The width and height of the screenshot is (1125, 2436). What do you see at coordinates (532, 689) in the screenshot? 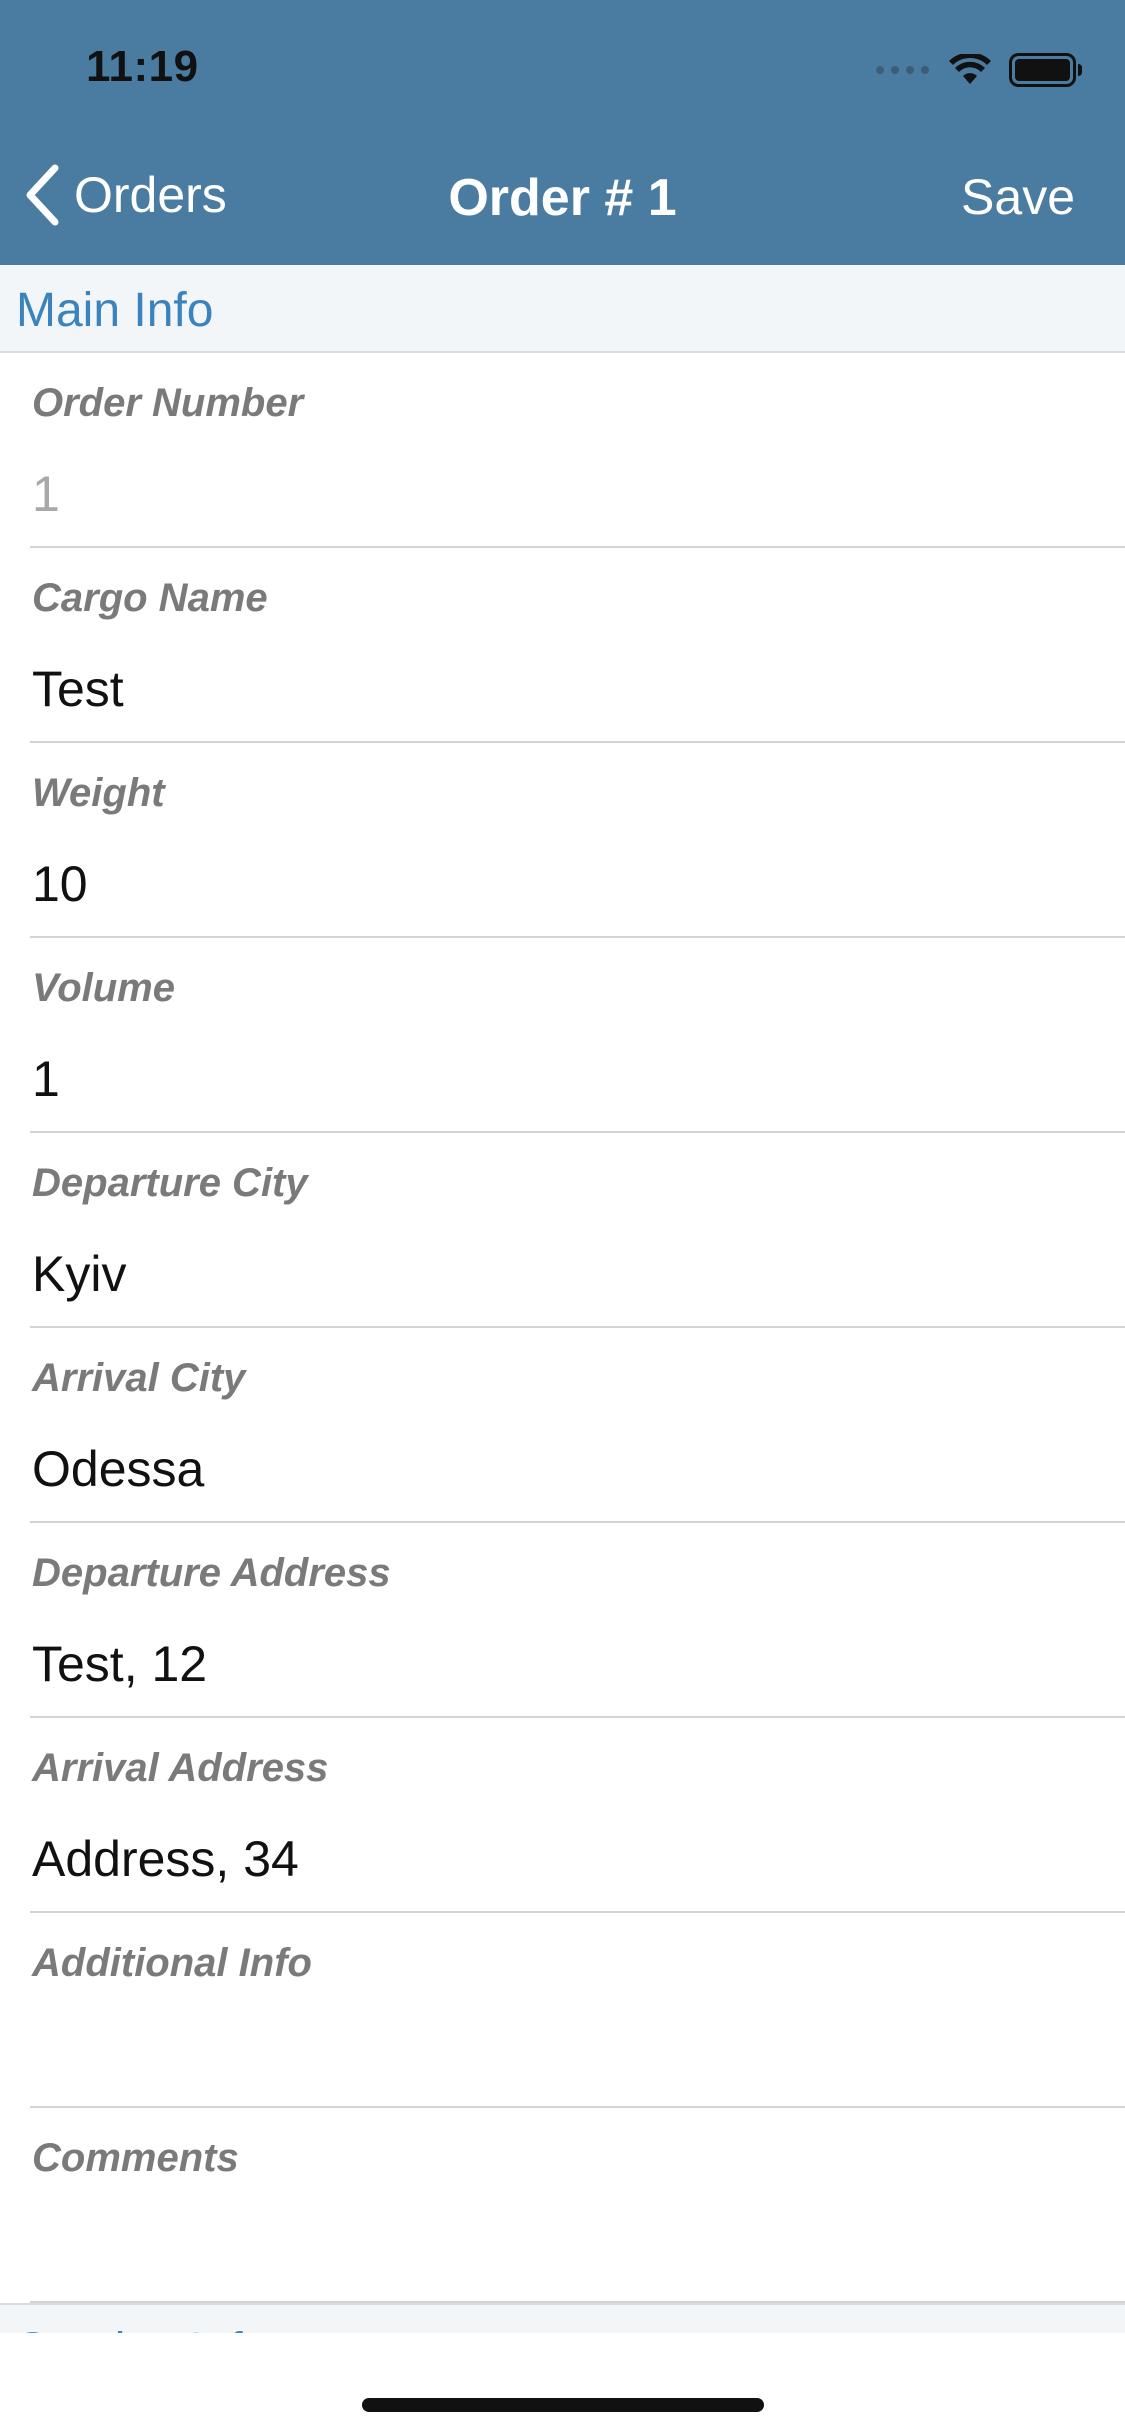
I see `cargo-name-input` at bounding box center [532, 689].